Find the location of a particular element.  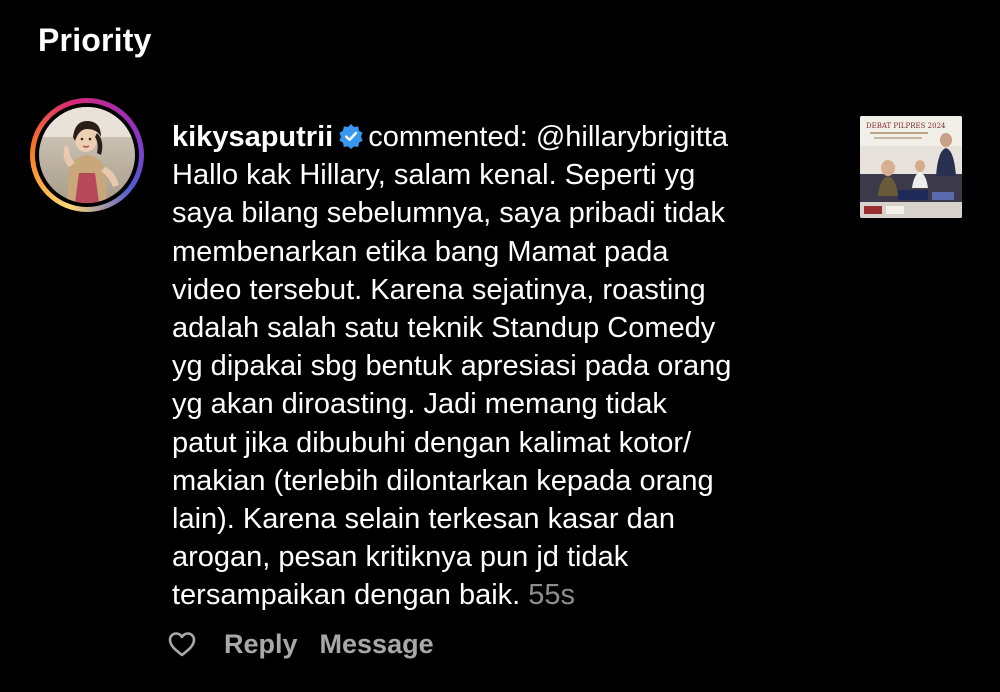

message-button: Message is located at coordinates (377, 644).